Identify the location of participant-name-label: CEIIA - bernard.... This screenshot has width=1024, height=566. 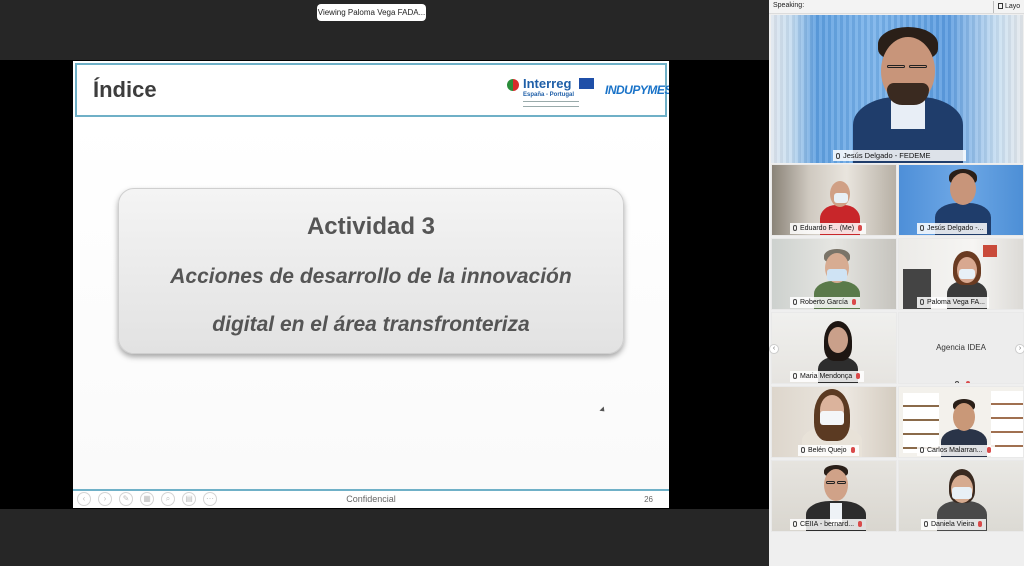
(828, 524).